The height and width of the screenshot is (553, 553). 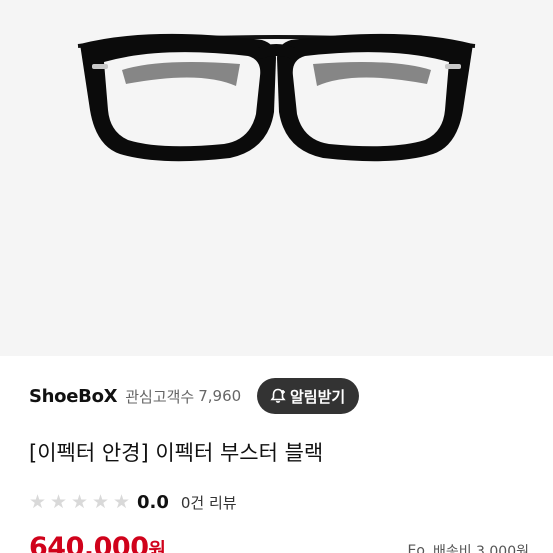 I want to click on rating-row: ★ ★ ★ ★ ★ 0.0 0건 리뷰, so click(x=133, y=502).